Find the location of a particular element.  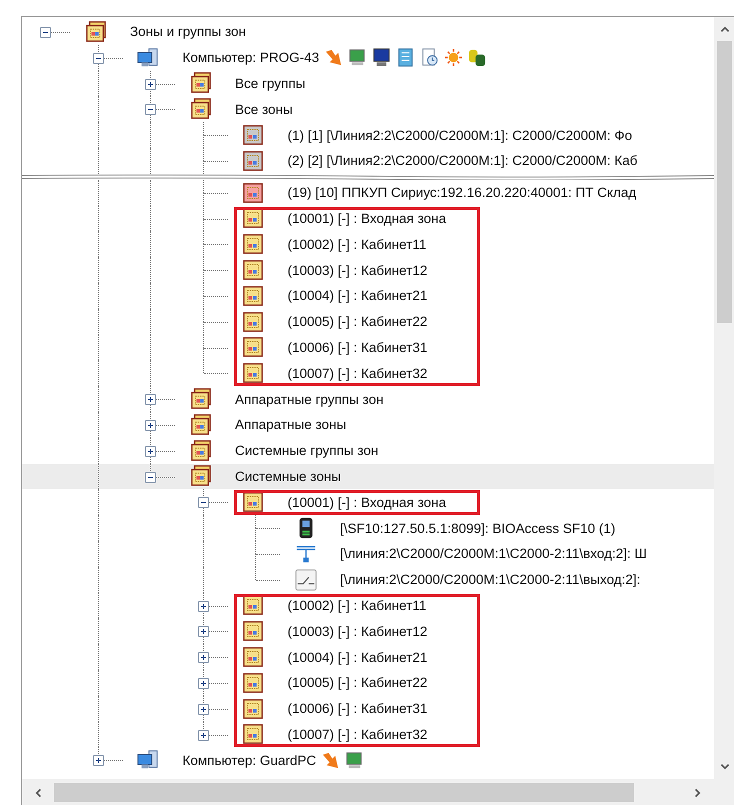

tree-row: Системные зоны is located at coordinates (368, 477).